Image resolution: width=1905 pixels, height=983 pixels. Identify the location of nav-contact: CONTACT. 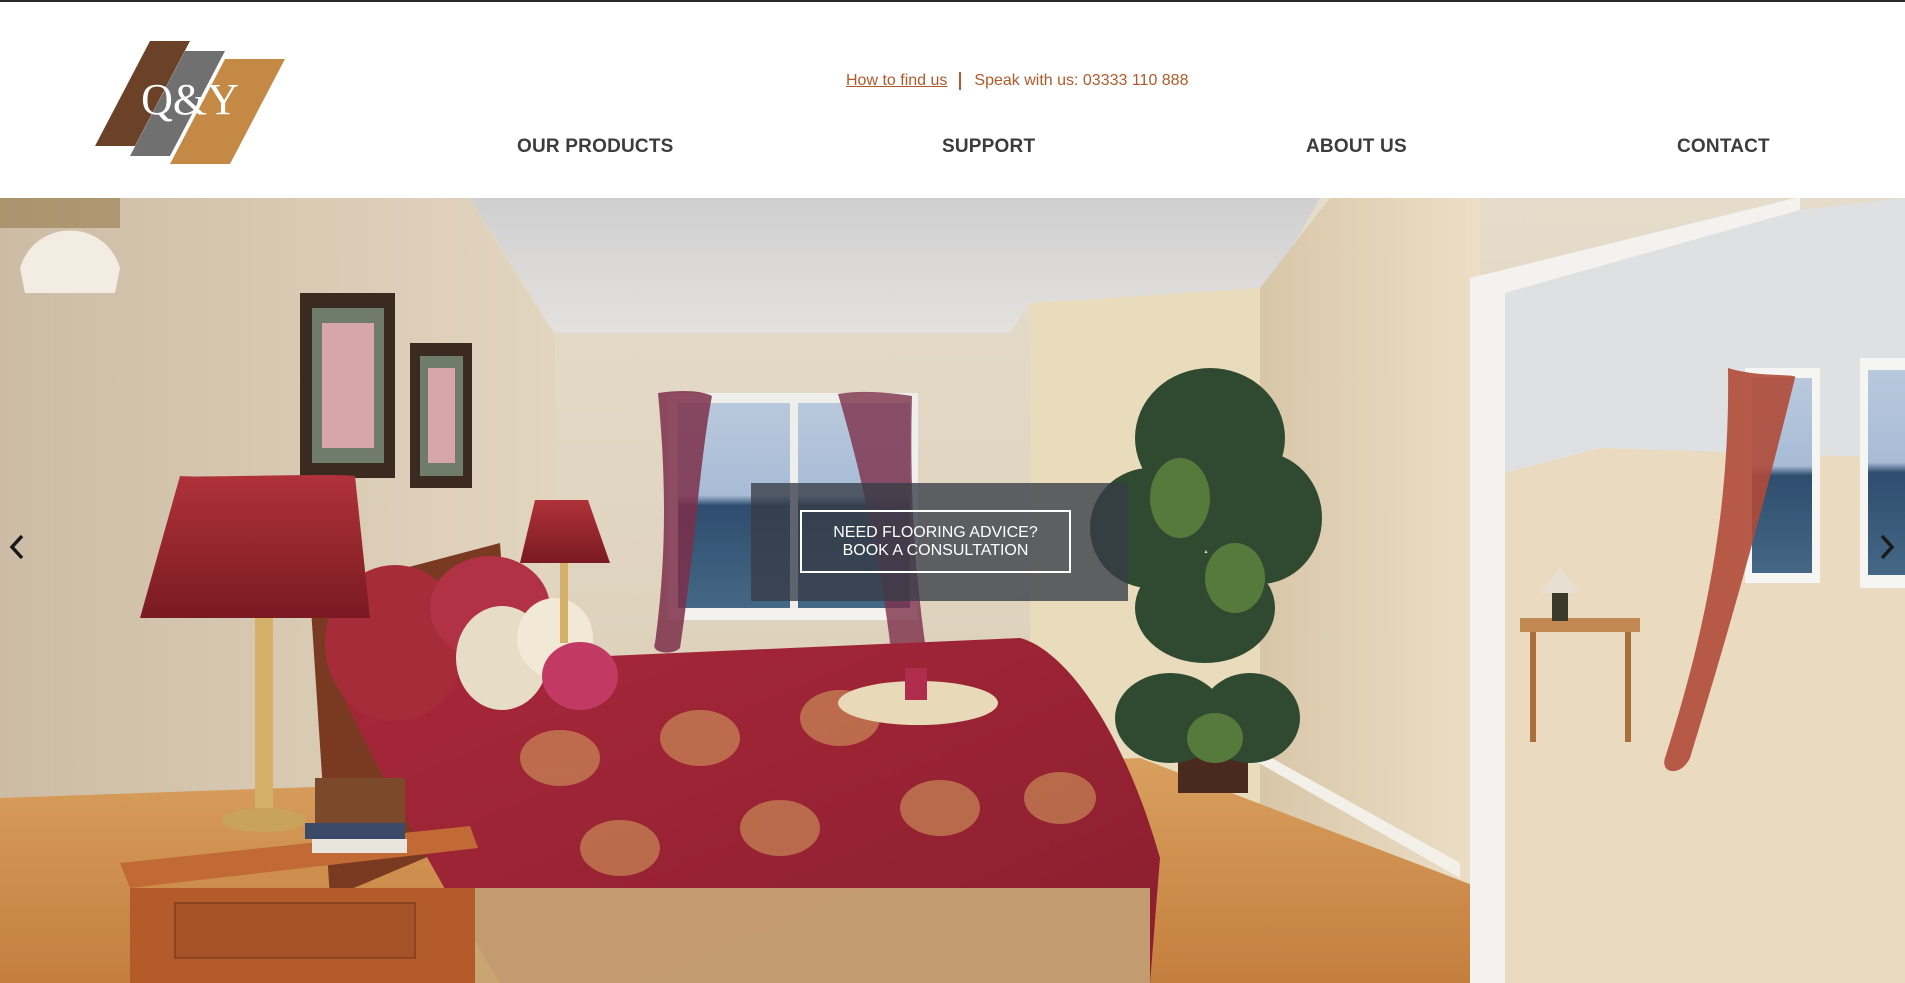
(1723, 147).